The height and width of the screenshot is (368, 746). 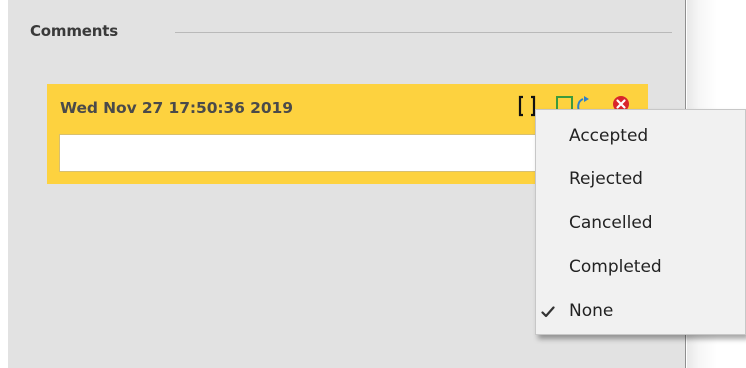 What do you see at coordinates (176, 108) in the screenshot?
I see `comment-date: Wed Nov 27 17:50:36 2019` at bounding box center [176, 108].